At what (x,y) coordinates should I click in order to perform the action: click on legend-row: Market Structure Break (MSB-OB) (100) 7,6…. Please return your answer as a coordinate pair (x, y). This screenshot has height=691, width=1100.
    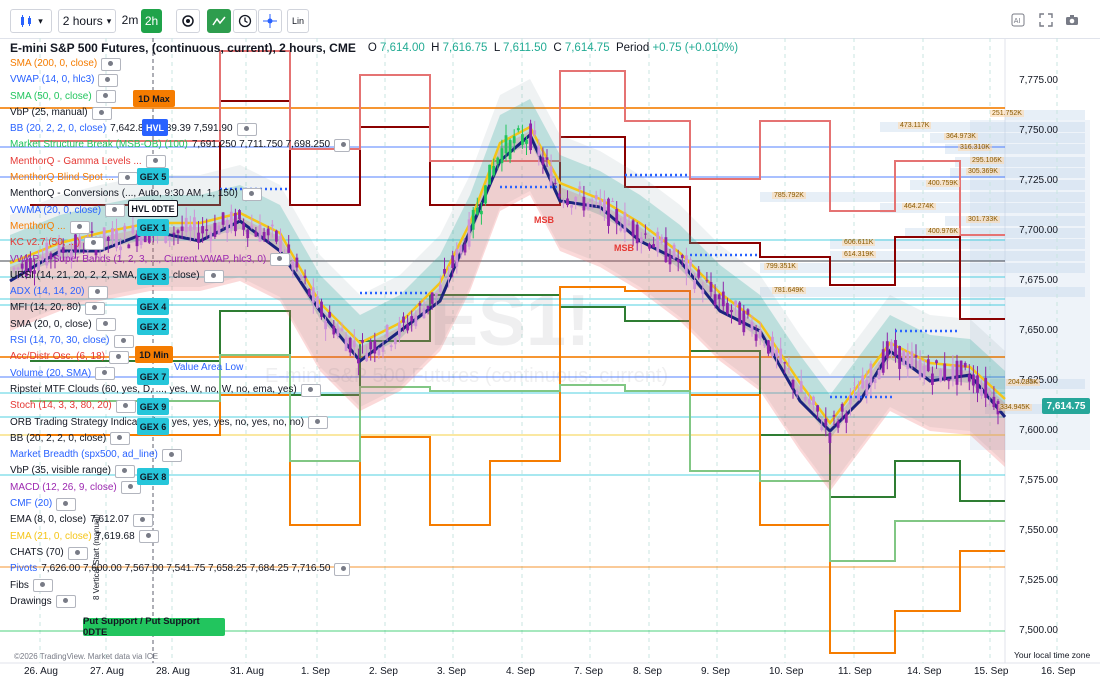
    Looking at the image, I should click on (180, 145).